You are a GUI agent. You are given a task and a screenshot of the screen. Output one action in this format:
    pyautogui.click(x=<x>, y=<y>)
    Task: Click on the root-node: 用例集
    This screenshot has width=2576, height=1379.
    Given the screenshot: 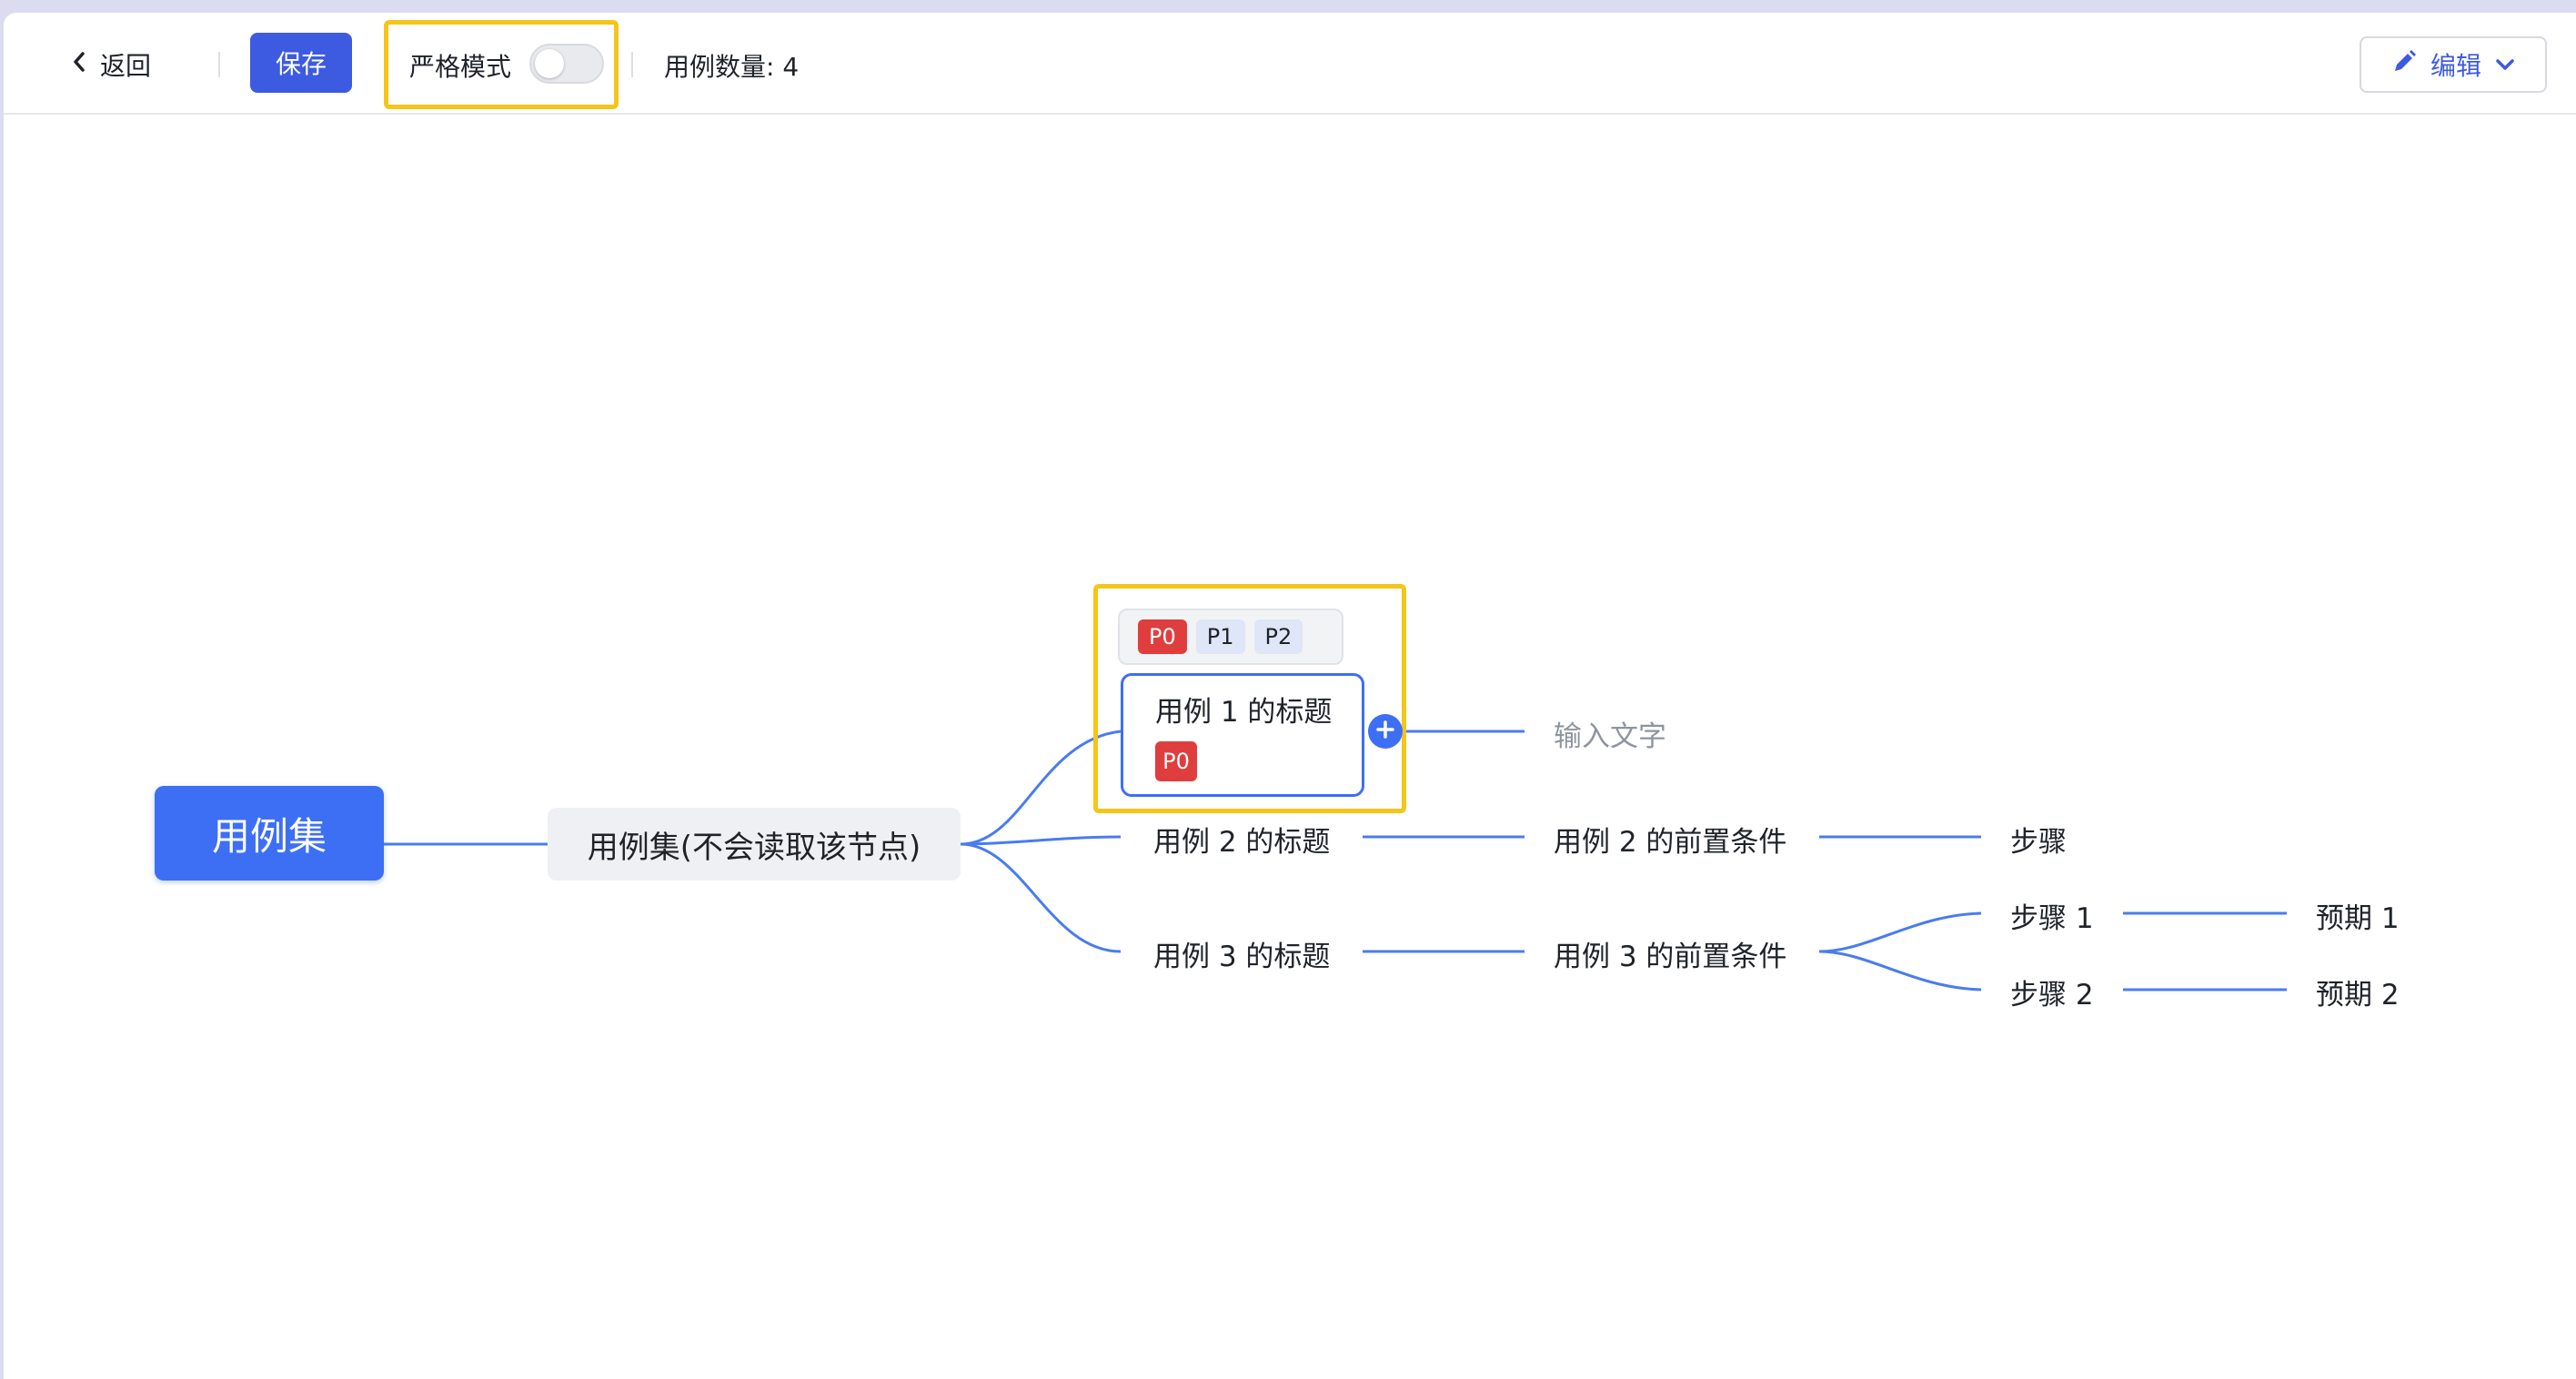 What is the action you would take?
    pyautogui.click(x=269, y=833)
    